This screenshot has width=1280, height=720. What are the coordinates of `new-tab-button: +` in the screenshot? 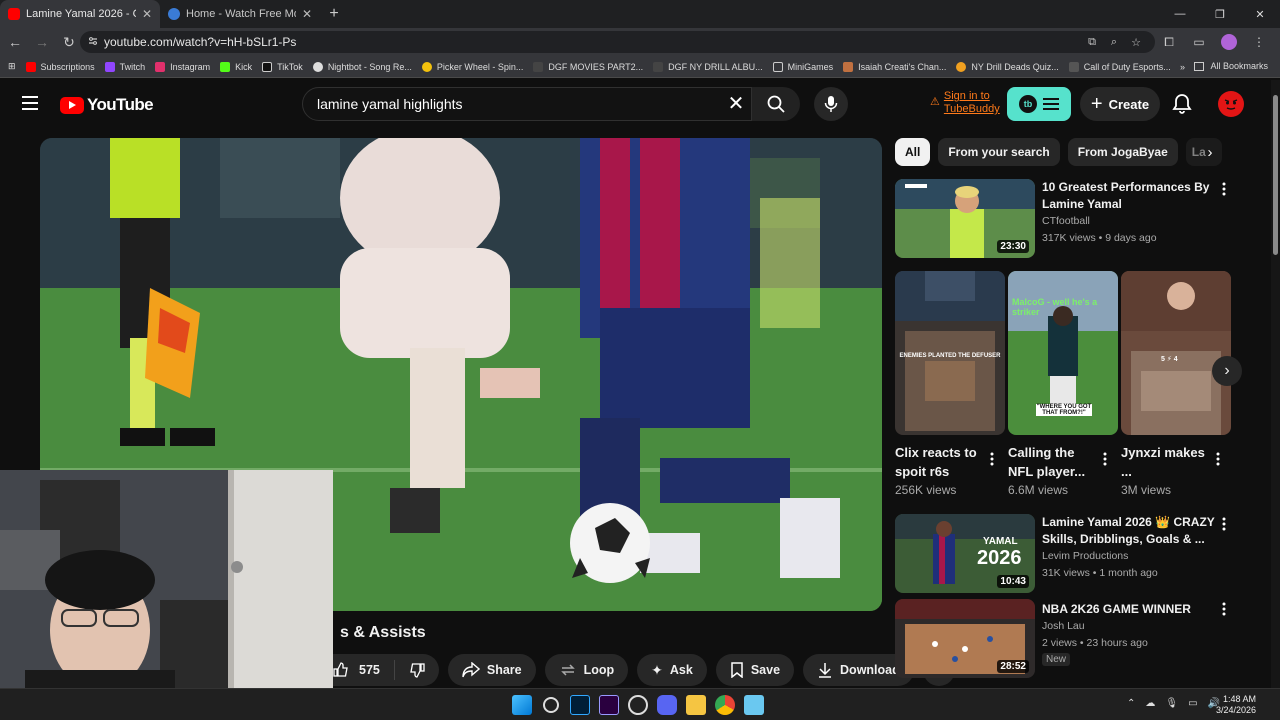 It's located at (334, 14).